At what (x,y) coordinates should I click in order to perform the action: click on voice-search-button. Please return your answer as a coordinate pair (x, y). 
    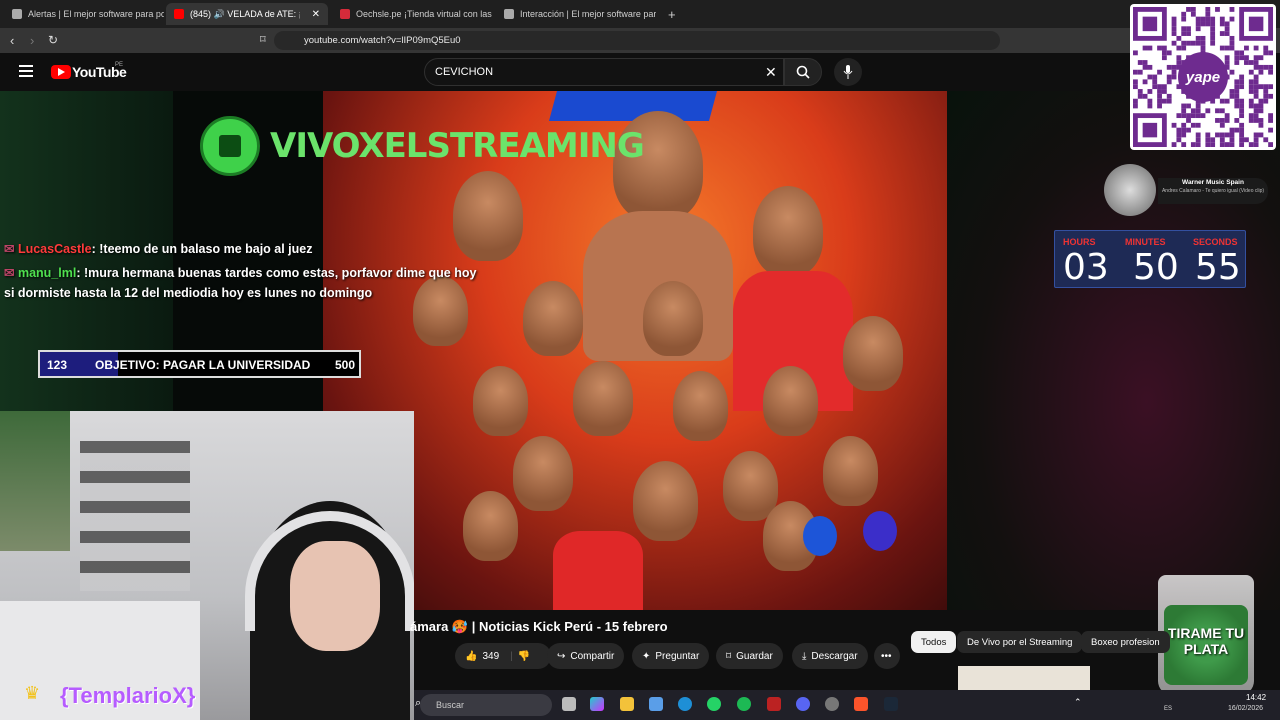
    Looking at the image, I should click on (848, 72).